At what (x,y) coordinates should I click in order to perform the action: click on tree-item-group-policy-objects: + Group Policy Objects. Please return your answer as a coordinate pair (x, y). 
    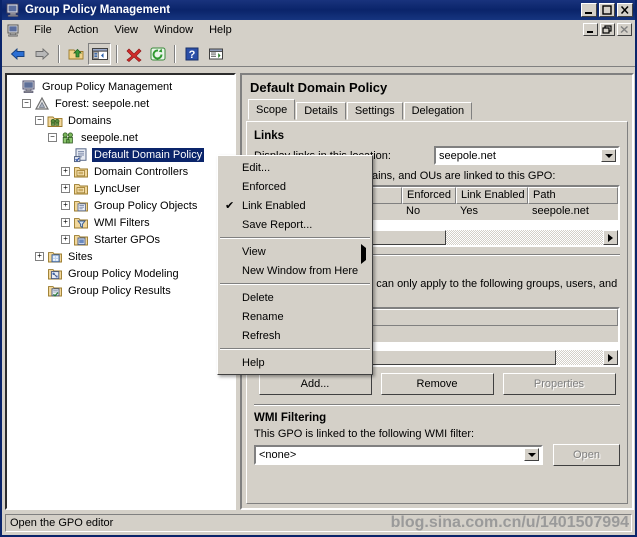
    Looking at the image, I should click on (121, 205).